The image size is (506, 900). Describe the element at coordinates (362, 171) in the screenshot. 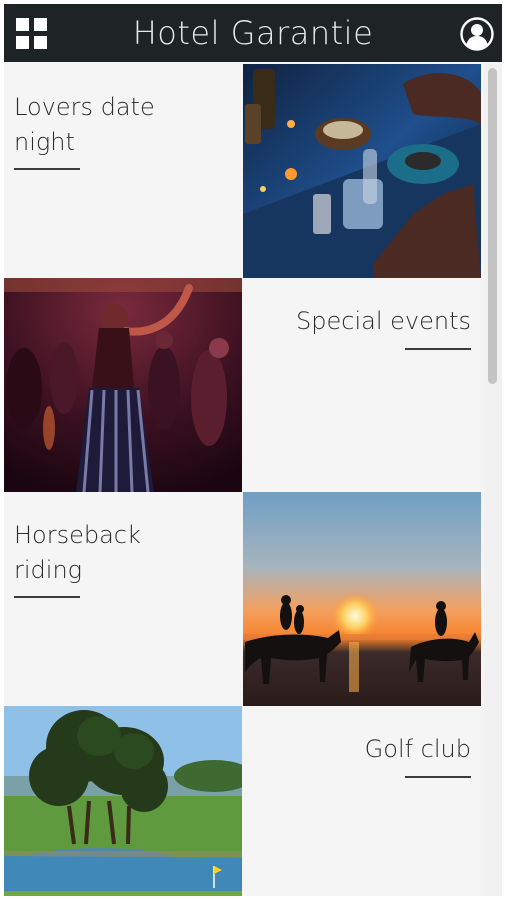

I see `dinner-photo` at that location.